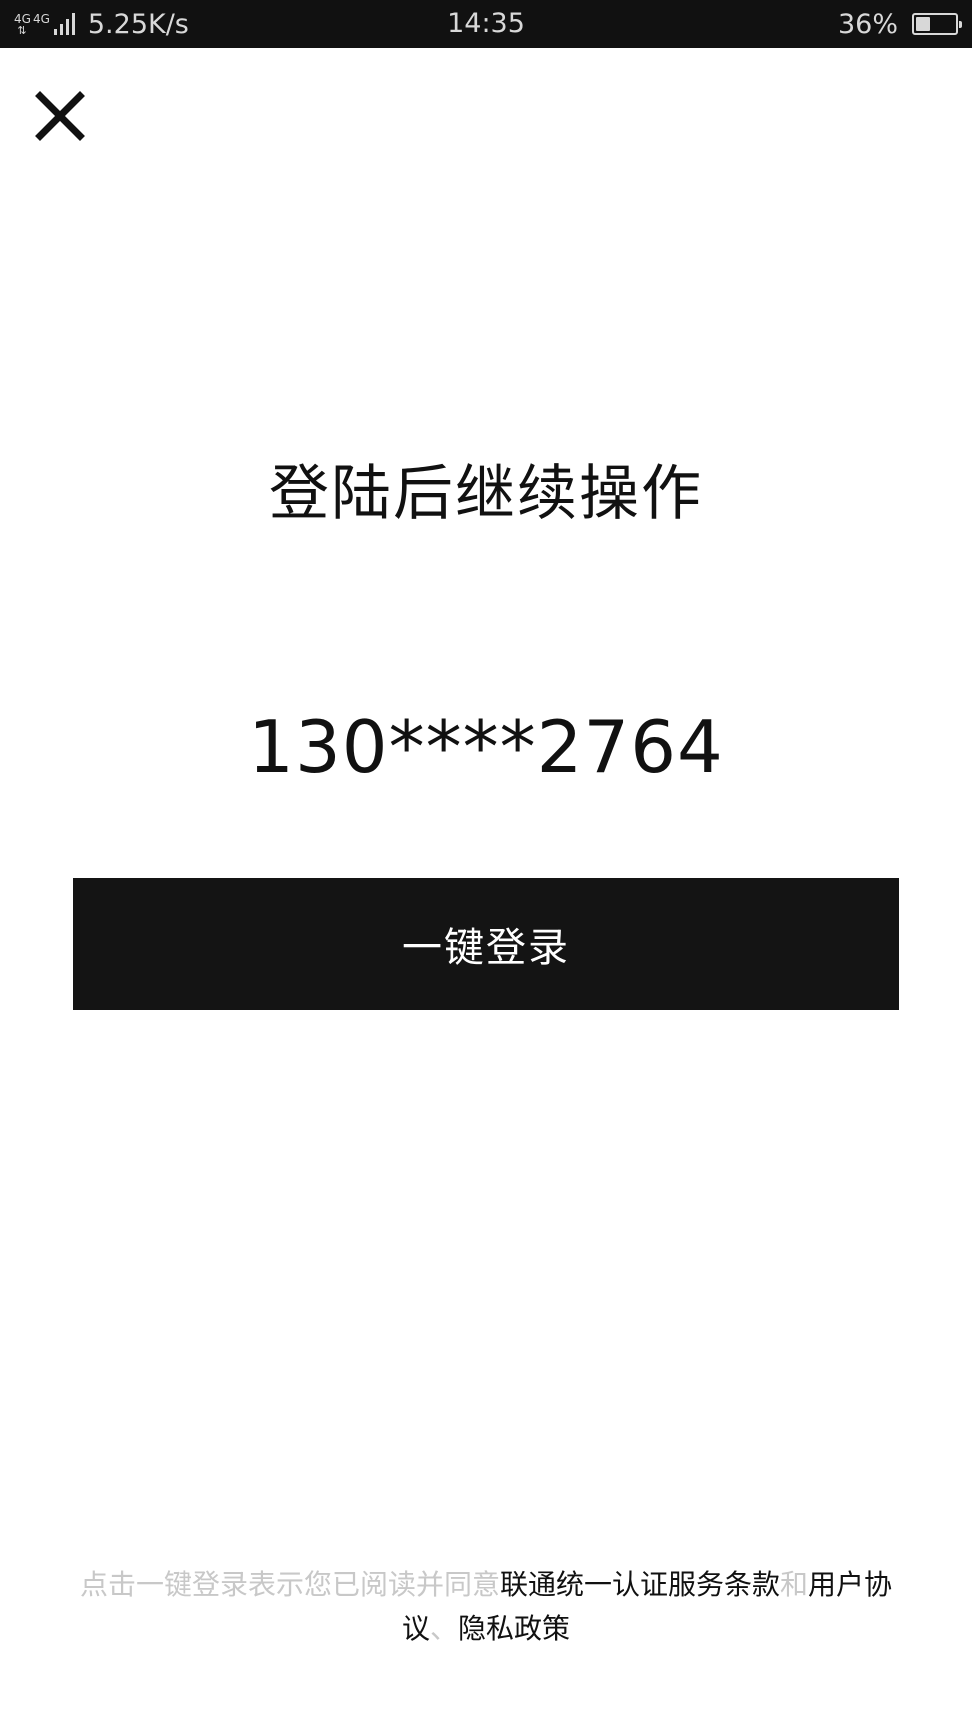  Describe the element at coordinates (899, 24) in the screenshot. I see `status-right: 36%` at that location.